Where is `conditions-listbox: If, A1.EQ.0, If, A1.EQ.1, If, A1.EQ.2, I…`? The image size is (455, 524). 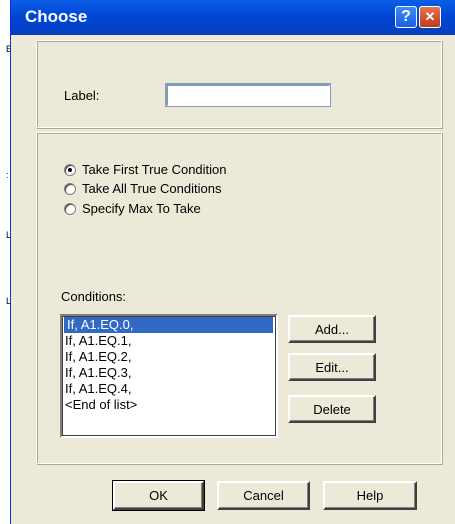 conditions-listbox: If, A1.EQ.0, If, A1.EQ.1, If, A1.EQ.2, I… is located at coordinates (169, 376).